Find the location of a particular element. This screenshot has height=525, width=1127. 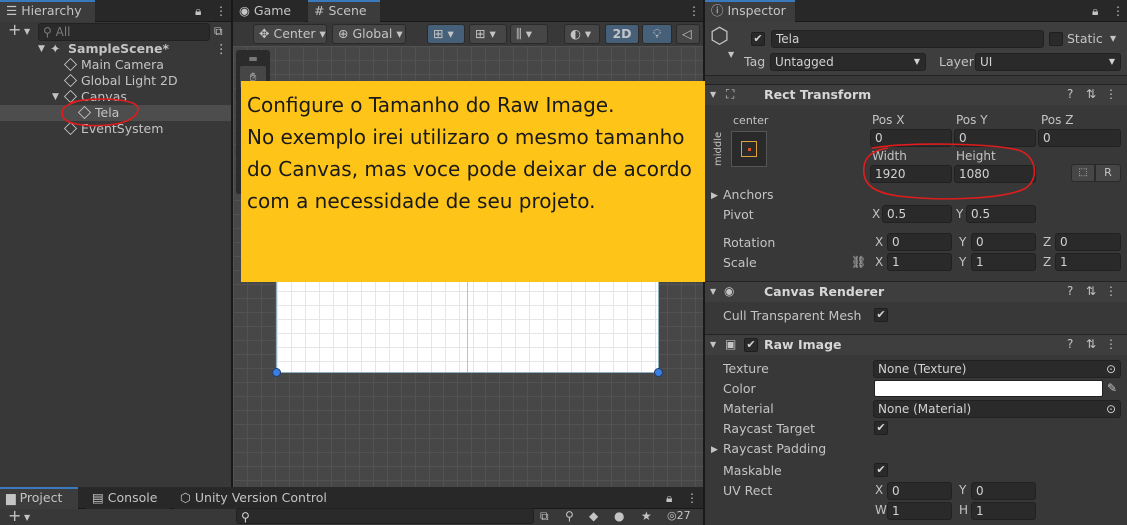

anchor-preset-button is located at coordinates (749, 149).